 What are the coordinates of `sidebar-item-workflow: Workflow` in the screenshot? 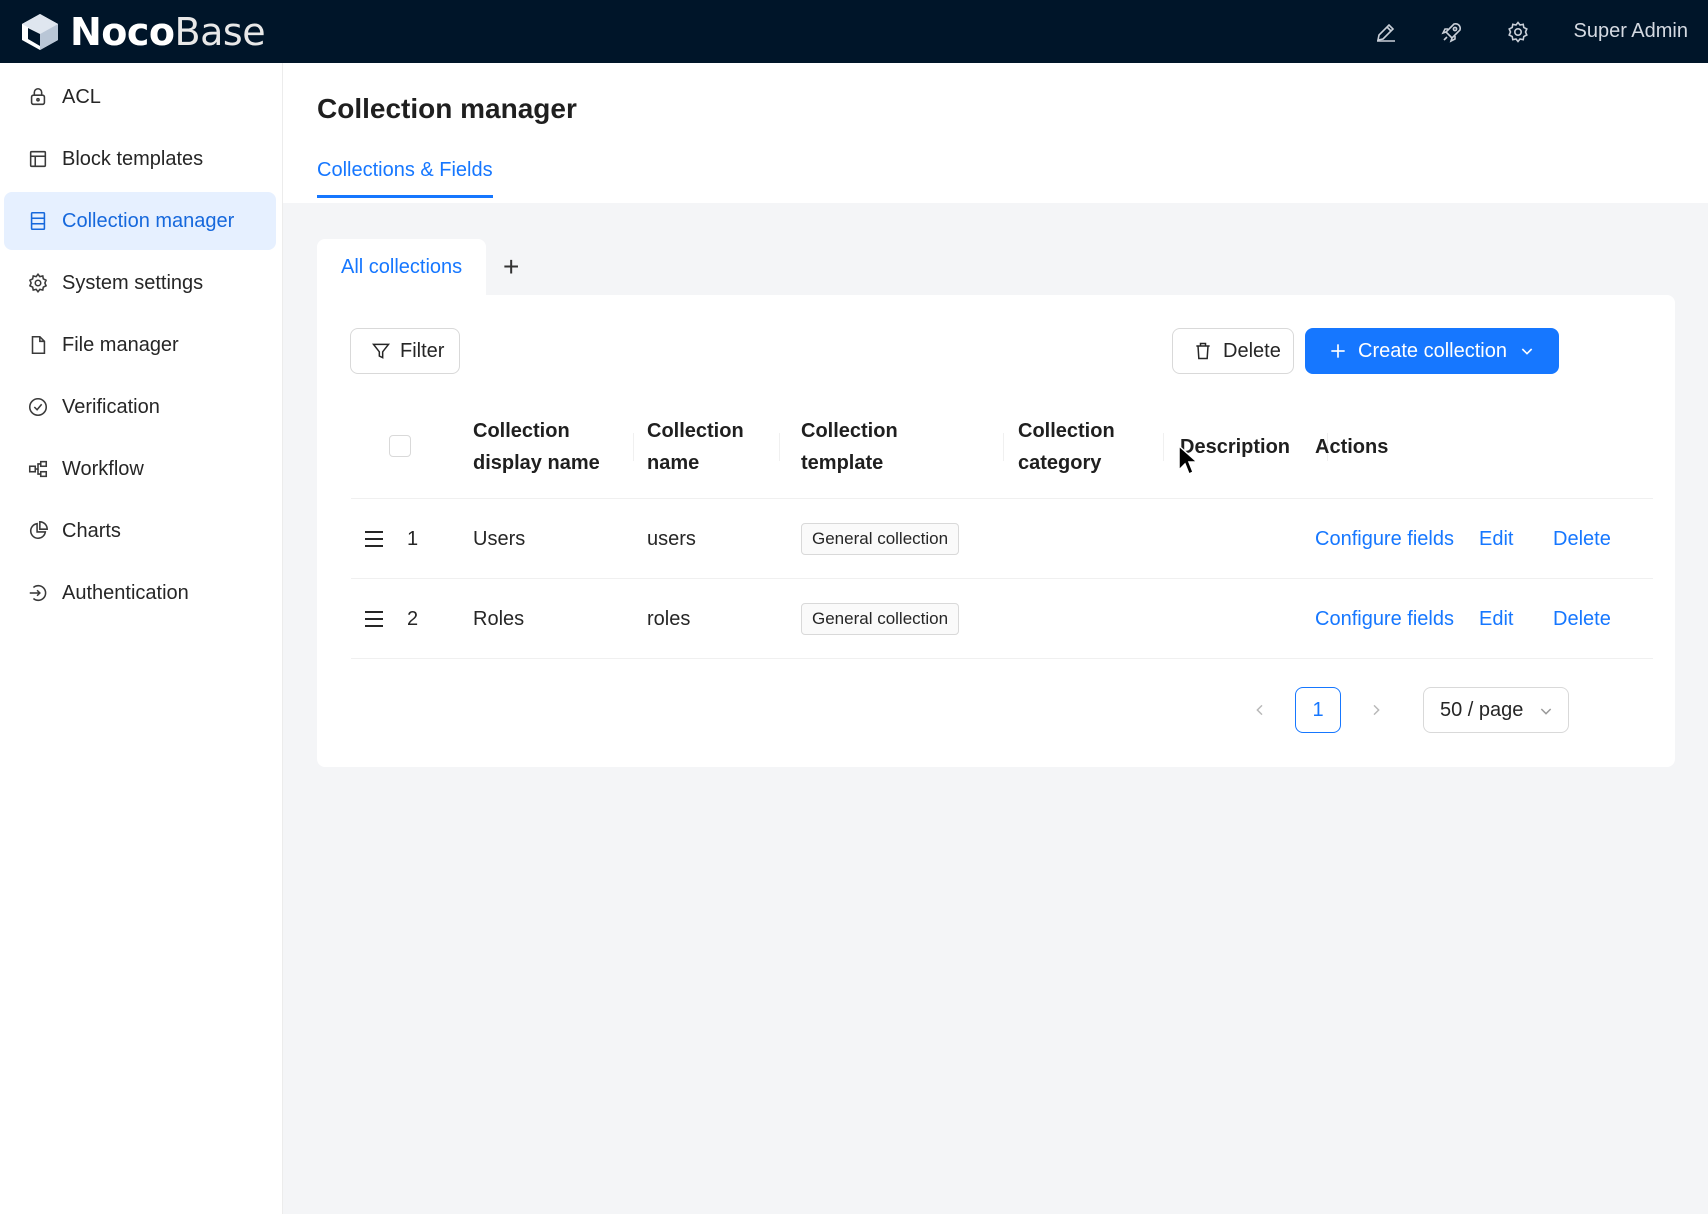 It's located at (140, 469).